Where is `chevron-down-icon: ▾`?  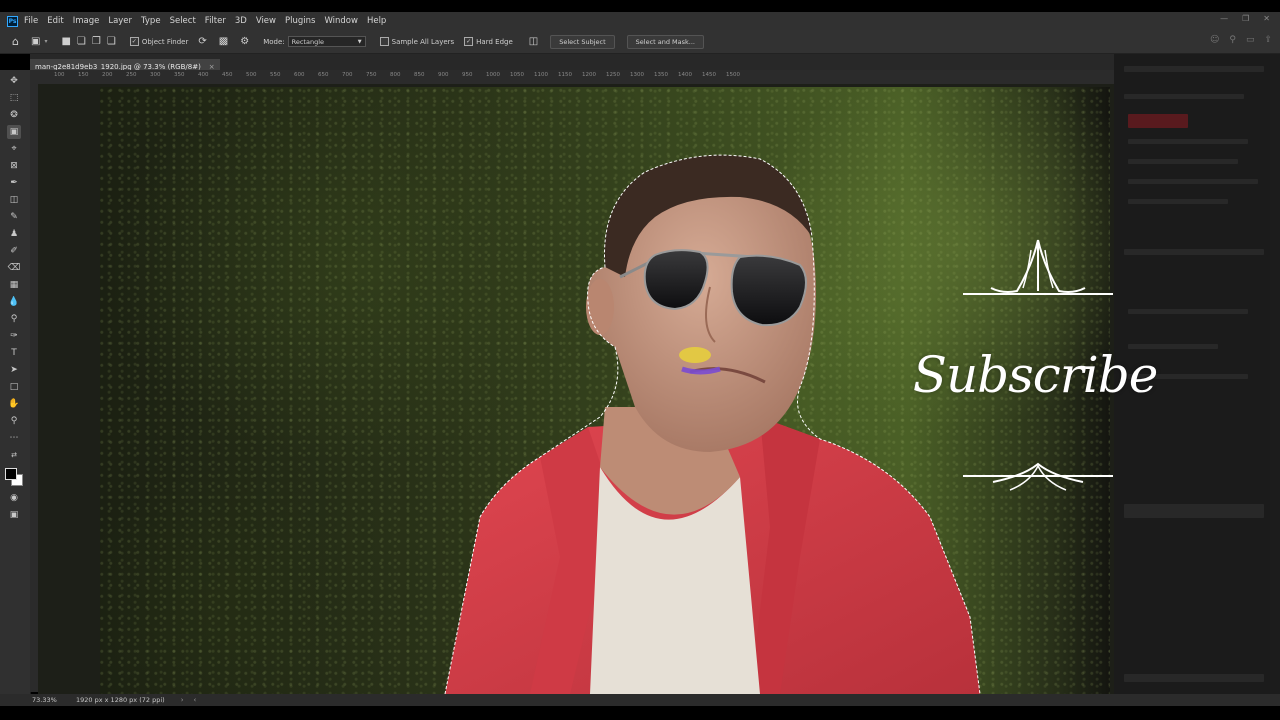
chevron-down-icon: ▾ is located at coordinates (45, 41).